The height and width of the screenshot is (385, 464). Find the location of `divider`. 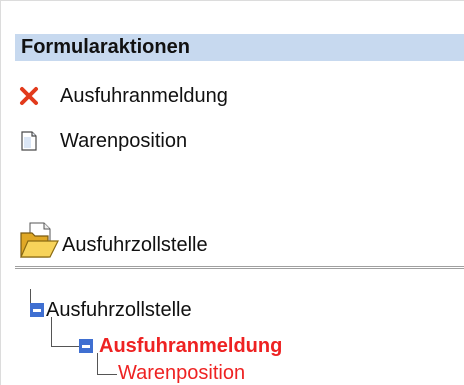

divider is located at coordinates (239, 267).